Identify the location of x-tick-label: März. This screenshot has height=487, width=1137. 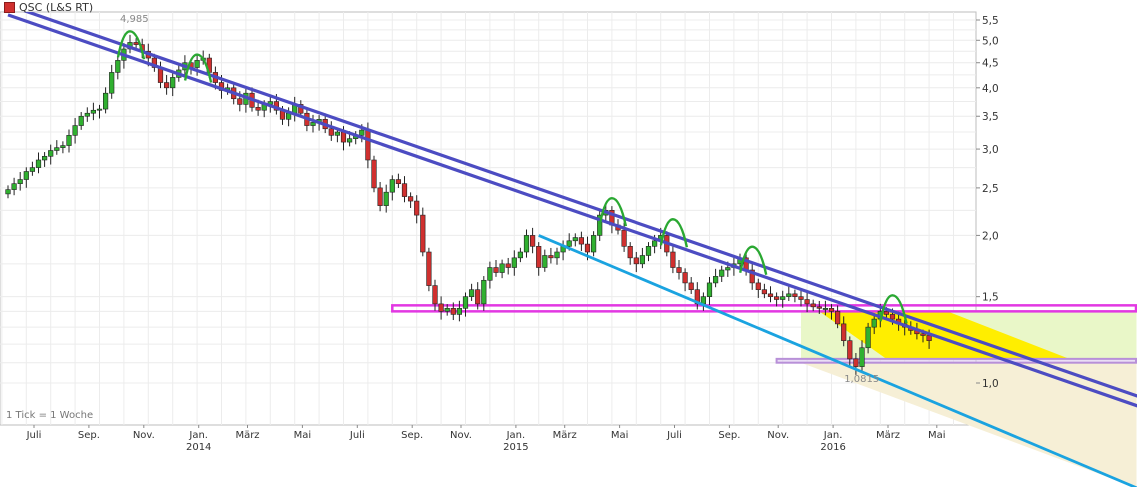
(565, 435).